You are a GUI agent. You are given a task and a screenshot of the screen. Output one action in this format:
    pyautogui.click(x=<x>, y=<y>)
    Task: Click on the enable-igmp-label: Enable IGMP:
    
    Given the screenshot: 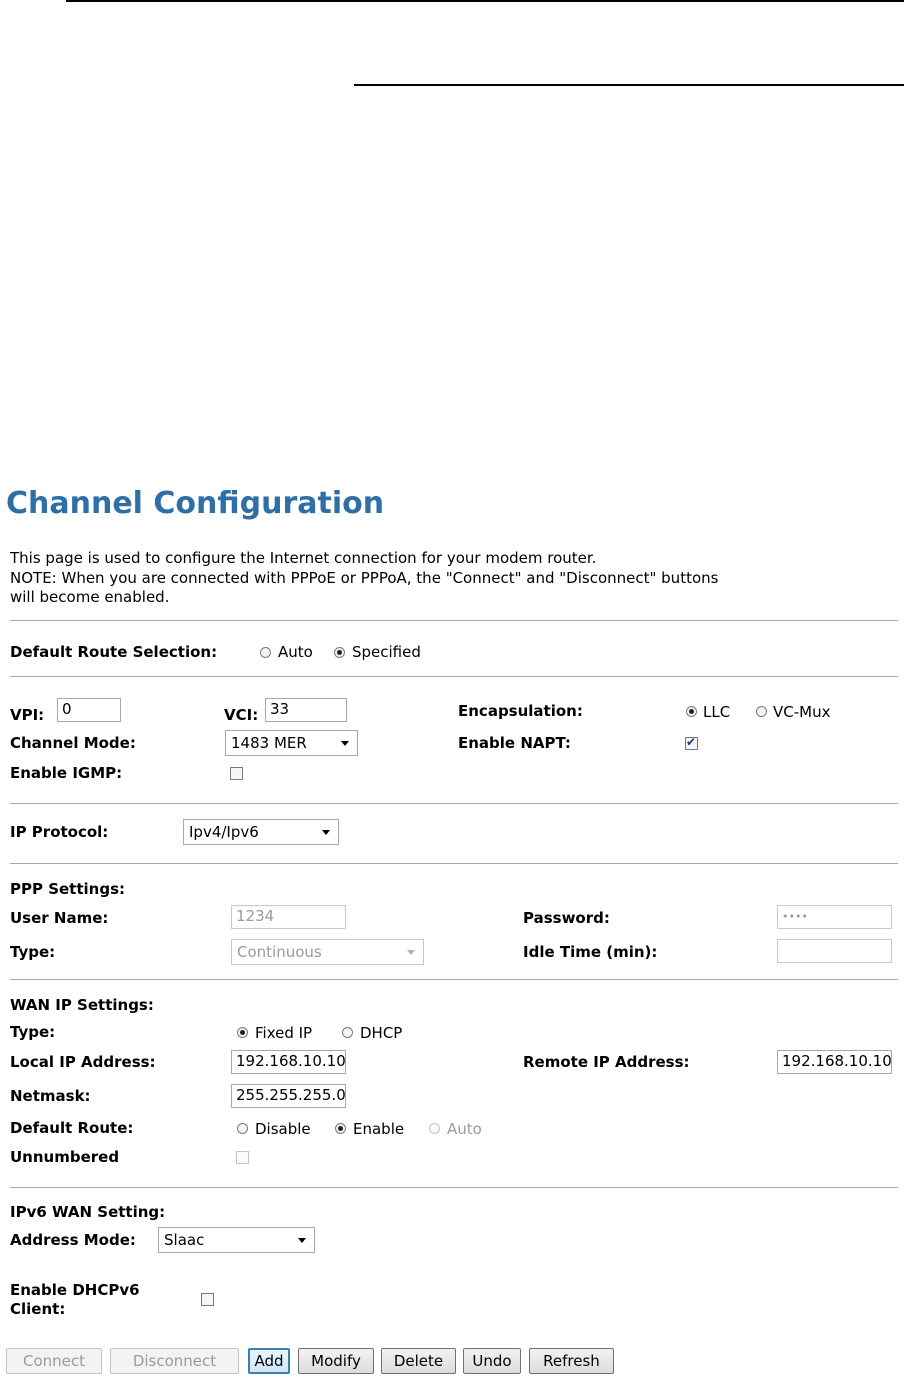 What is the action you would take?
    pyautogui.click(x=66, y=773)
    